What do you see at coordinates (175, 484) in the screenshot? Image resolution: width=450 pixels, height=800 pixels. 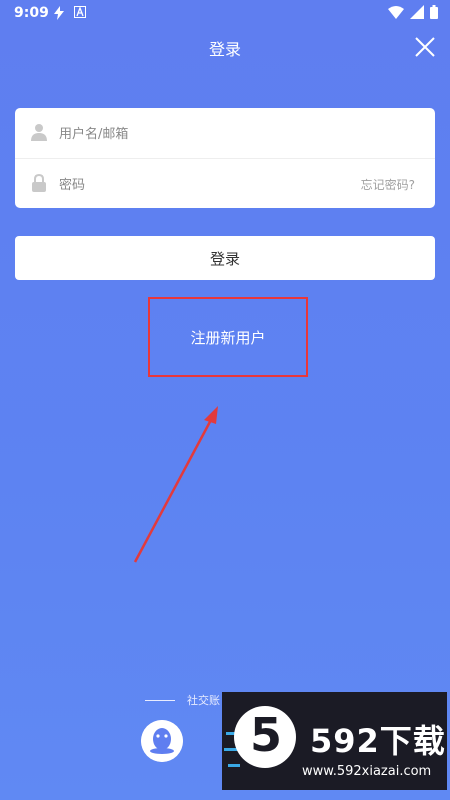 I see `annotation-arrow` at bounding box center [175, 484].